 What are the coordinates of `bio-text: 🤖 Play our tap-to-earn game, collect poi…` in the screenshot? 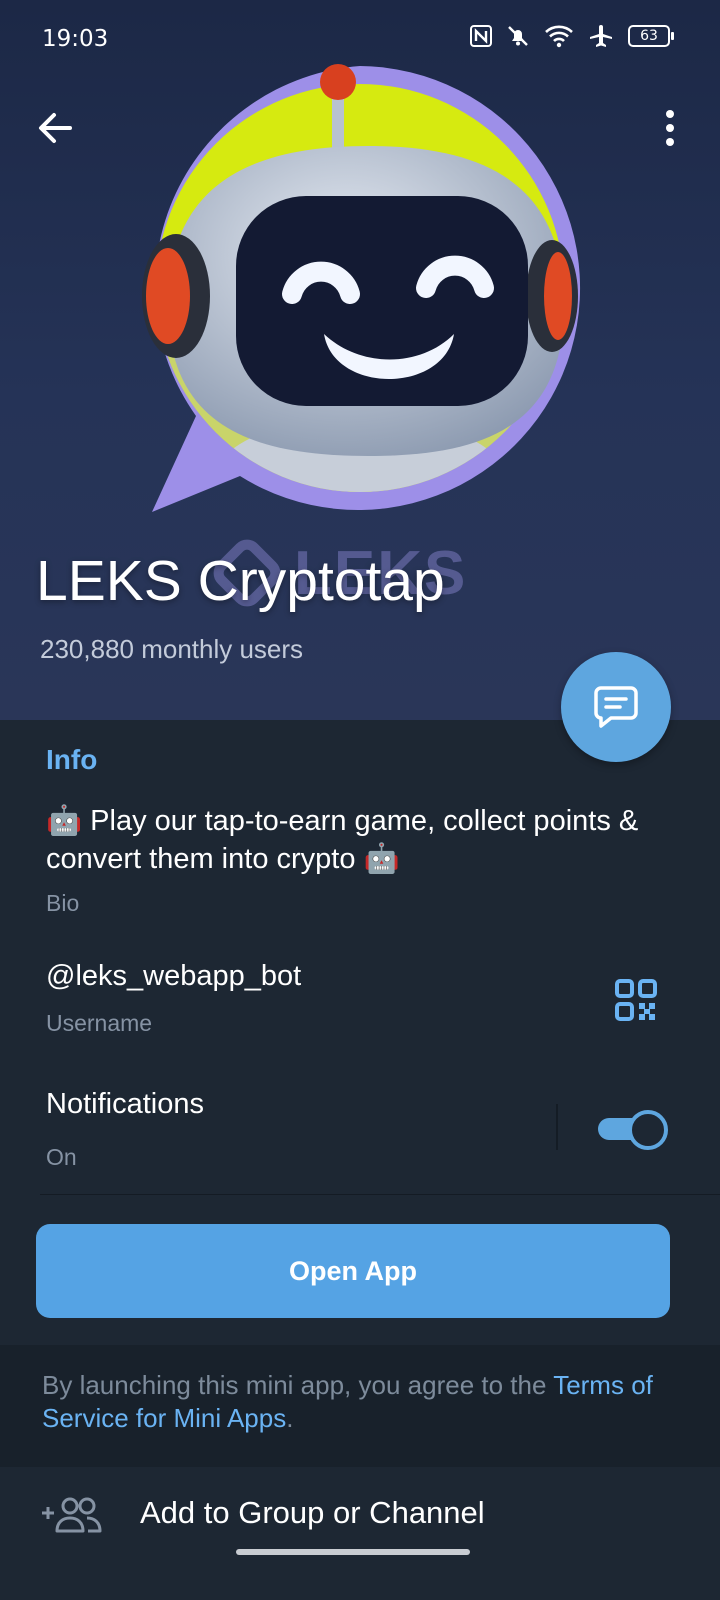 It's located at (366, 840).